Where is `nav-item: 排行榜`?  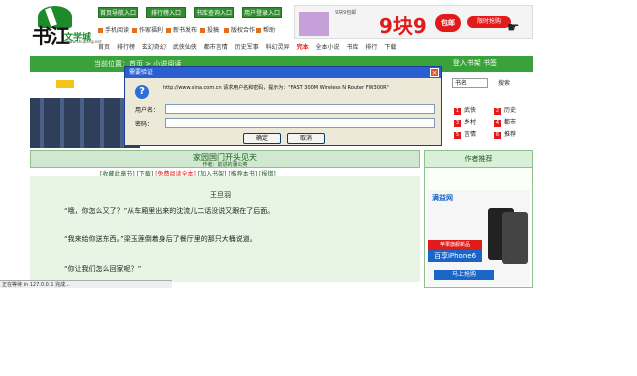 nav-item: 排行榜 is located at coordinates (126, 47).